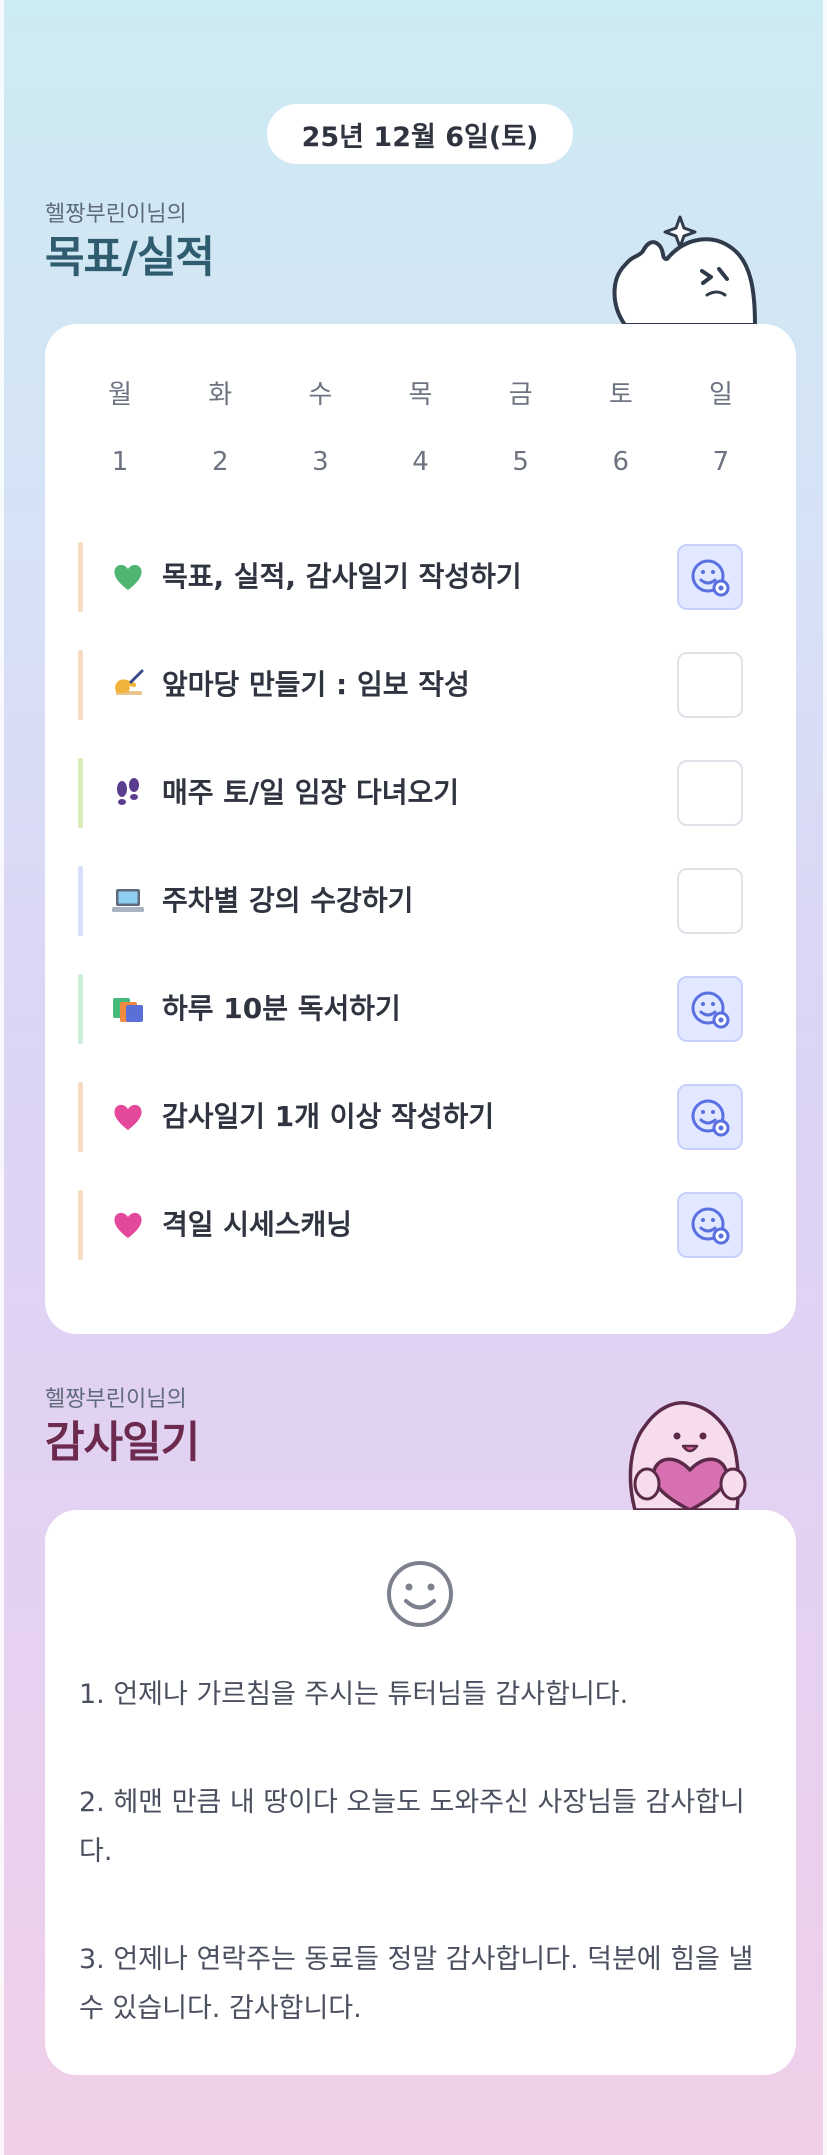 Image resolution: width=827 pixels, height=2155 pixels. What do you see at coordinates (410, 1225) in the screenshot?
I see `goal-item: 격일 시세스캐닝` at bounding box center [410, 1225].